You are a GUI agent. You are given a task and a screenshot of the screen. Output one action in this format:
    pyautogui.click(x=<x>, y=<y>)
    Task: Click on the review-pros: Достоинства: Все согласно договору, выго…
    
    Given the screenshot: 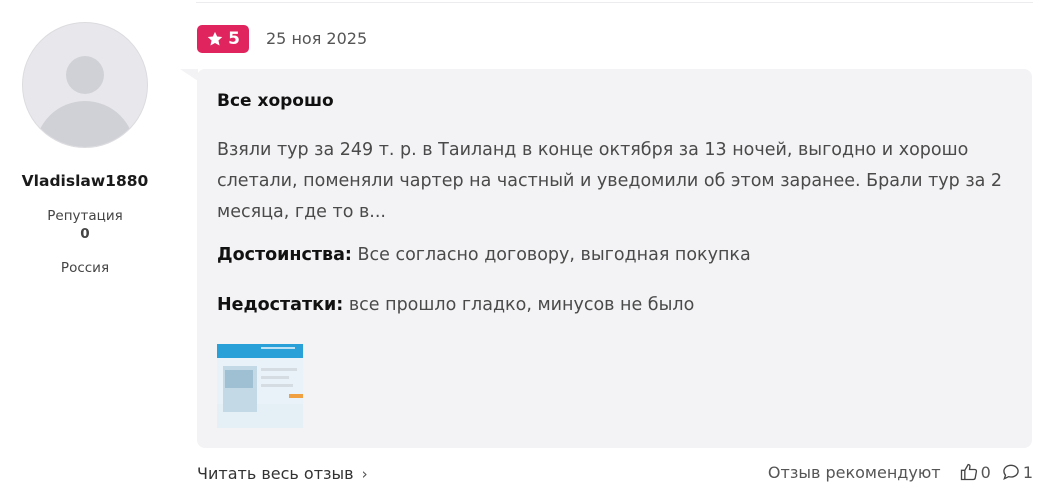 What is the action you would take?
    pyautogui.click(x=484, y=255)
    